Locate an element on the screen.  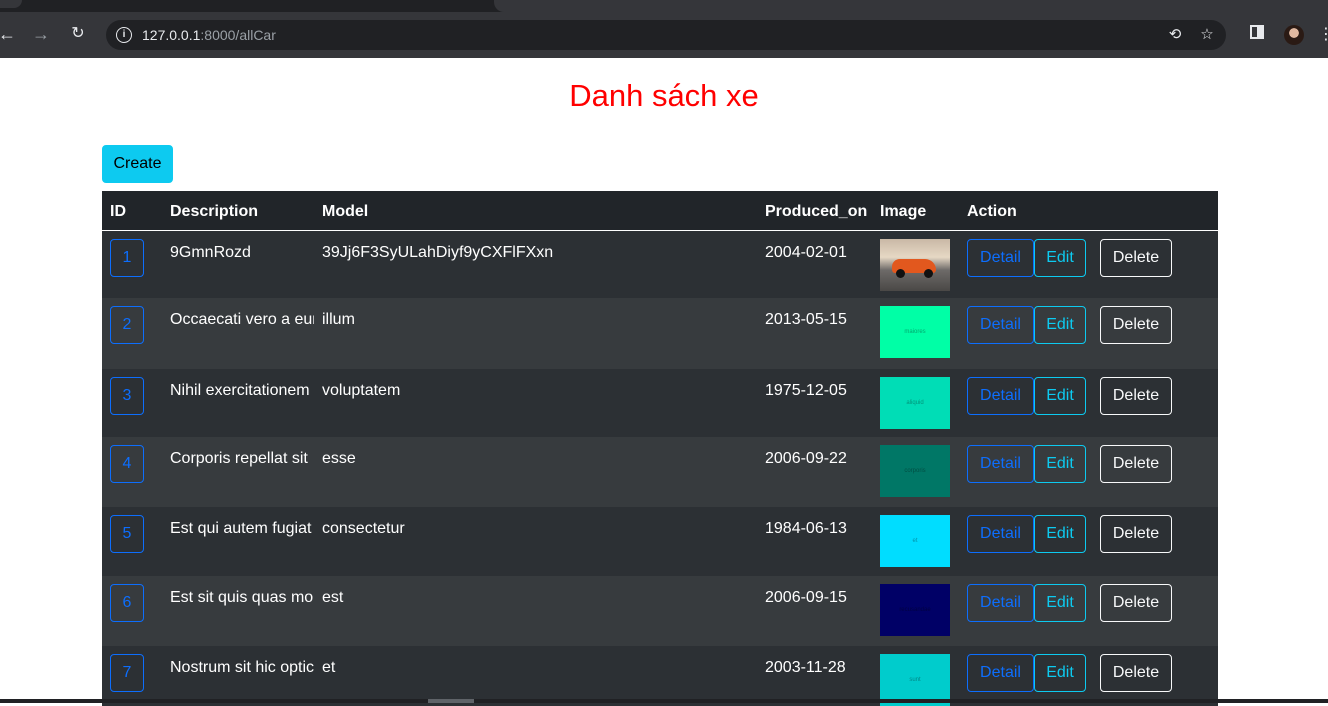
row-model: consectetur is located at coordinates (363, 528).